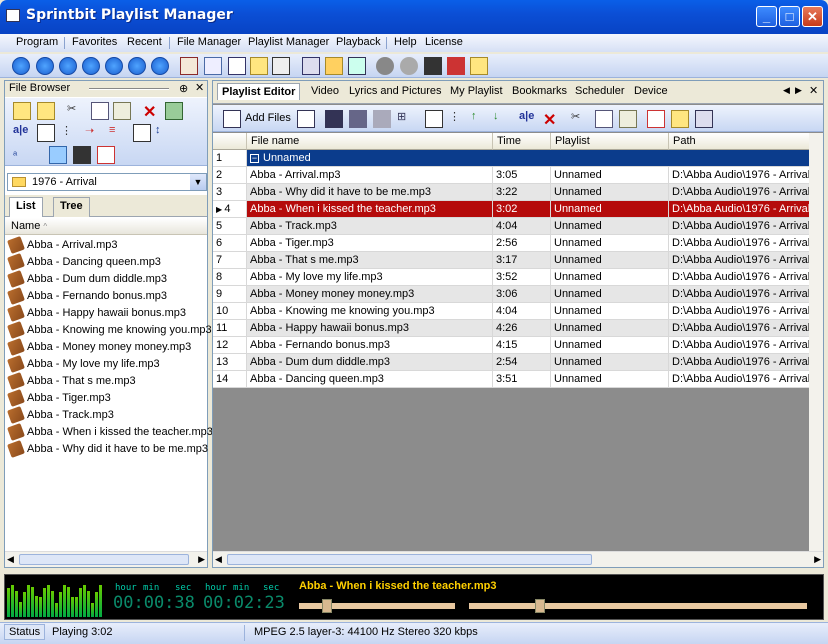 This screenshot has width=828, height=644. Describe the element at coordinates (458, 119) in the screenshot. I see `list-icon: ⋮` at that location.